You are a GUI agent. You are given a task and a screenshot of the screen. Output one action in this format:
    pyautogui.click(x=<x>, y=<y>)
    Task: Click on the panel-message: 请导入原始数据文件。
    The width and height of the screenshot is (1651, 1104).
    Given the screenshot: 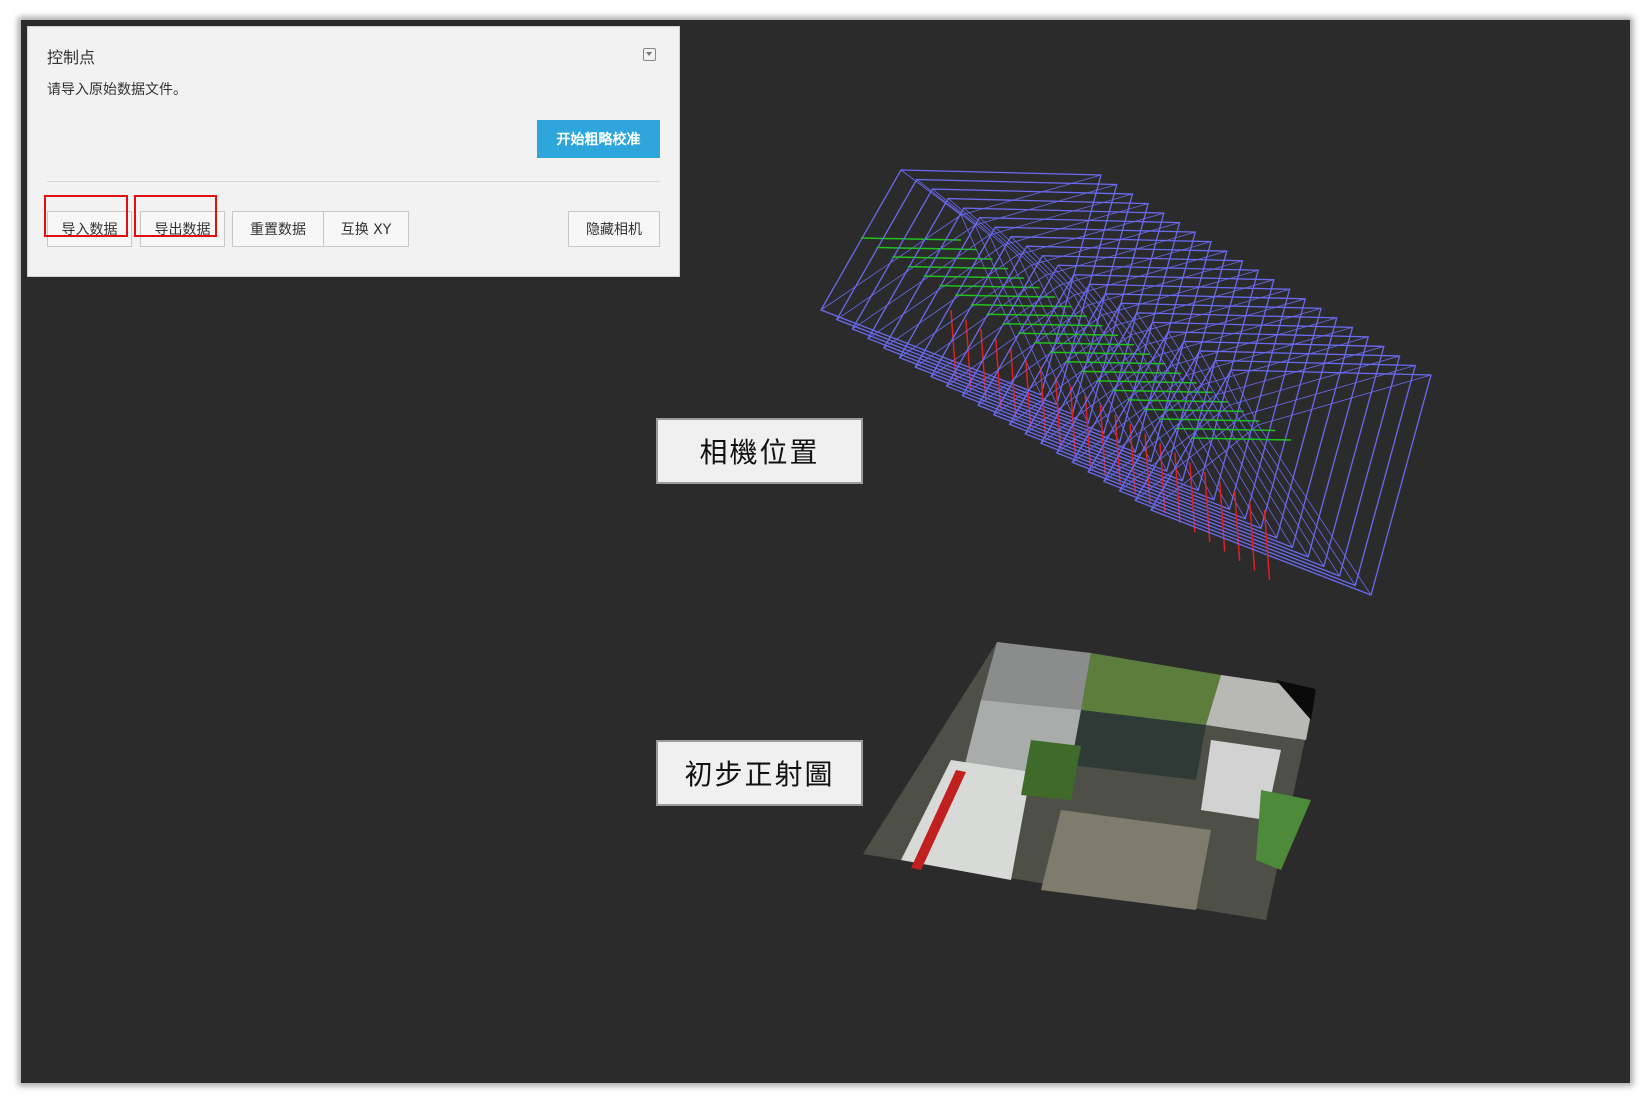 What is the action you would take?
    pyautogui.click(x=117, y=90)
    